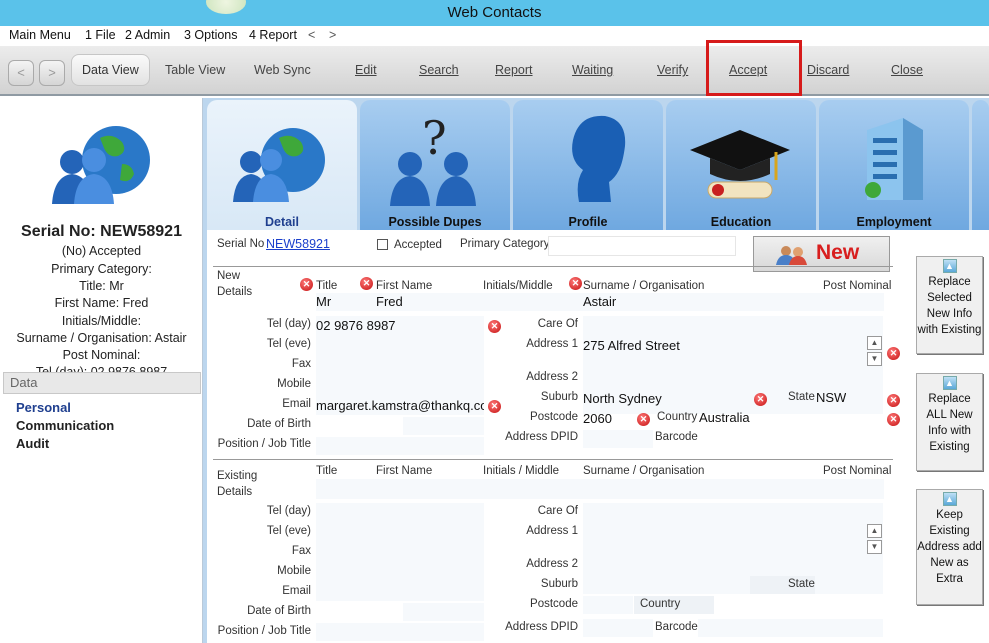  I want to click on ex-first-name-col-label: First Name, so click(404, 471).